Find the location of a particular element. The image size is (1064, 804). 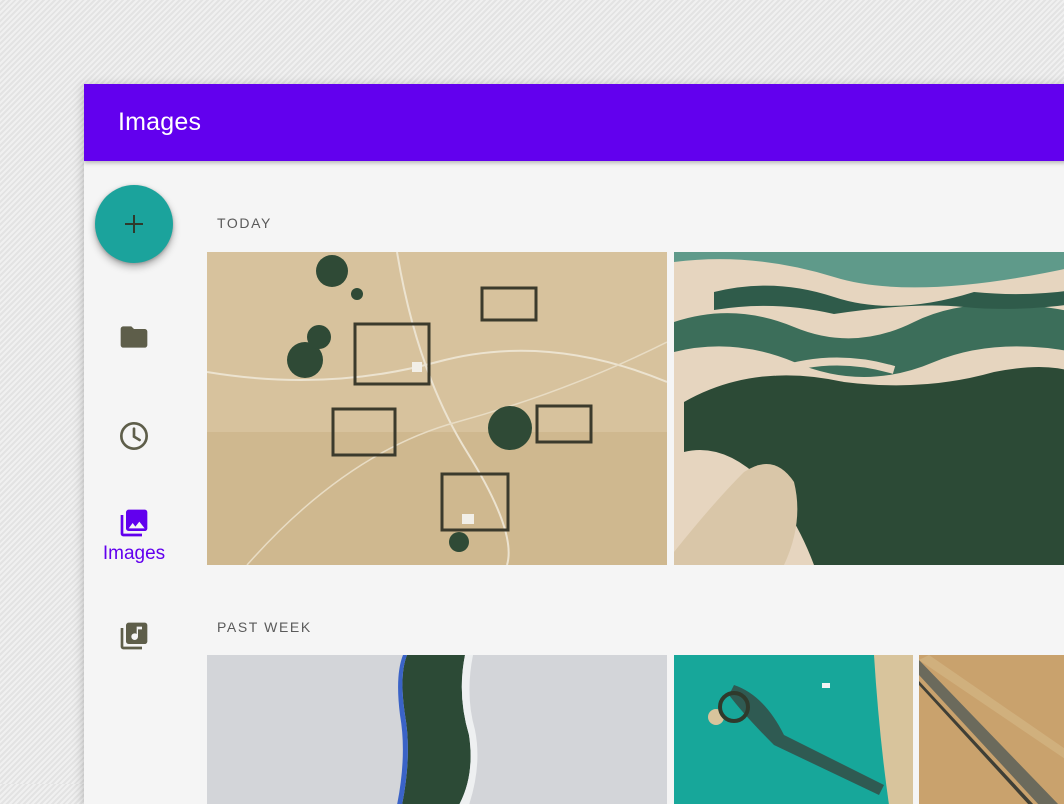

rail-item-folder is located at coordinates (134, 337).